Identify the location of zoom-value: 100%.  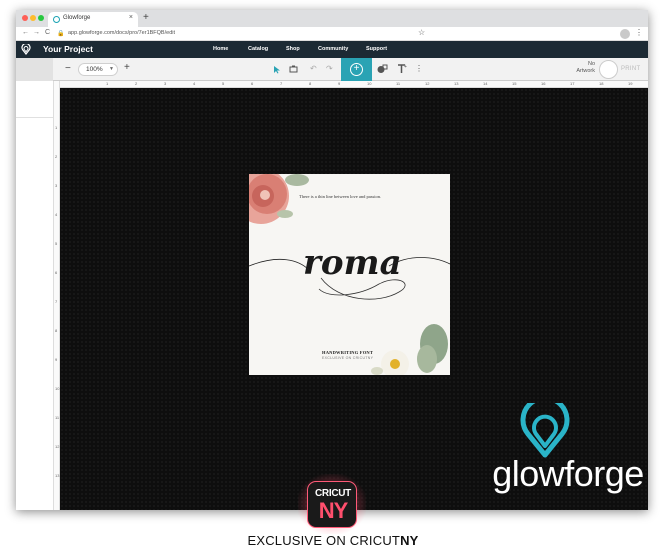
(94, 69).